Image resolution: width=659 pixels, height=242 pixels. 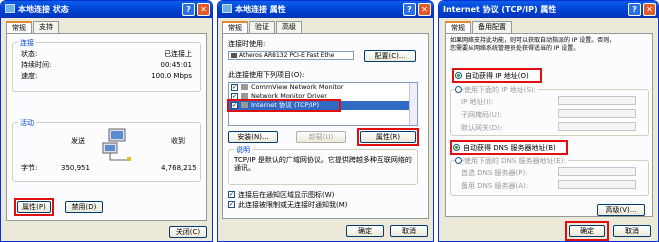 I want to click on tab-support: 支持, so click(x=46, y=27).